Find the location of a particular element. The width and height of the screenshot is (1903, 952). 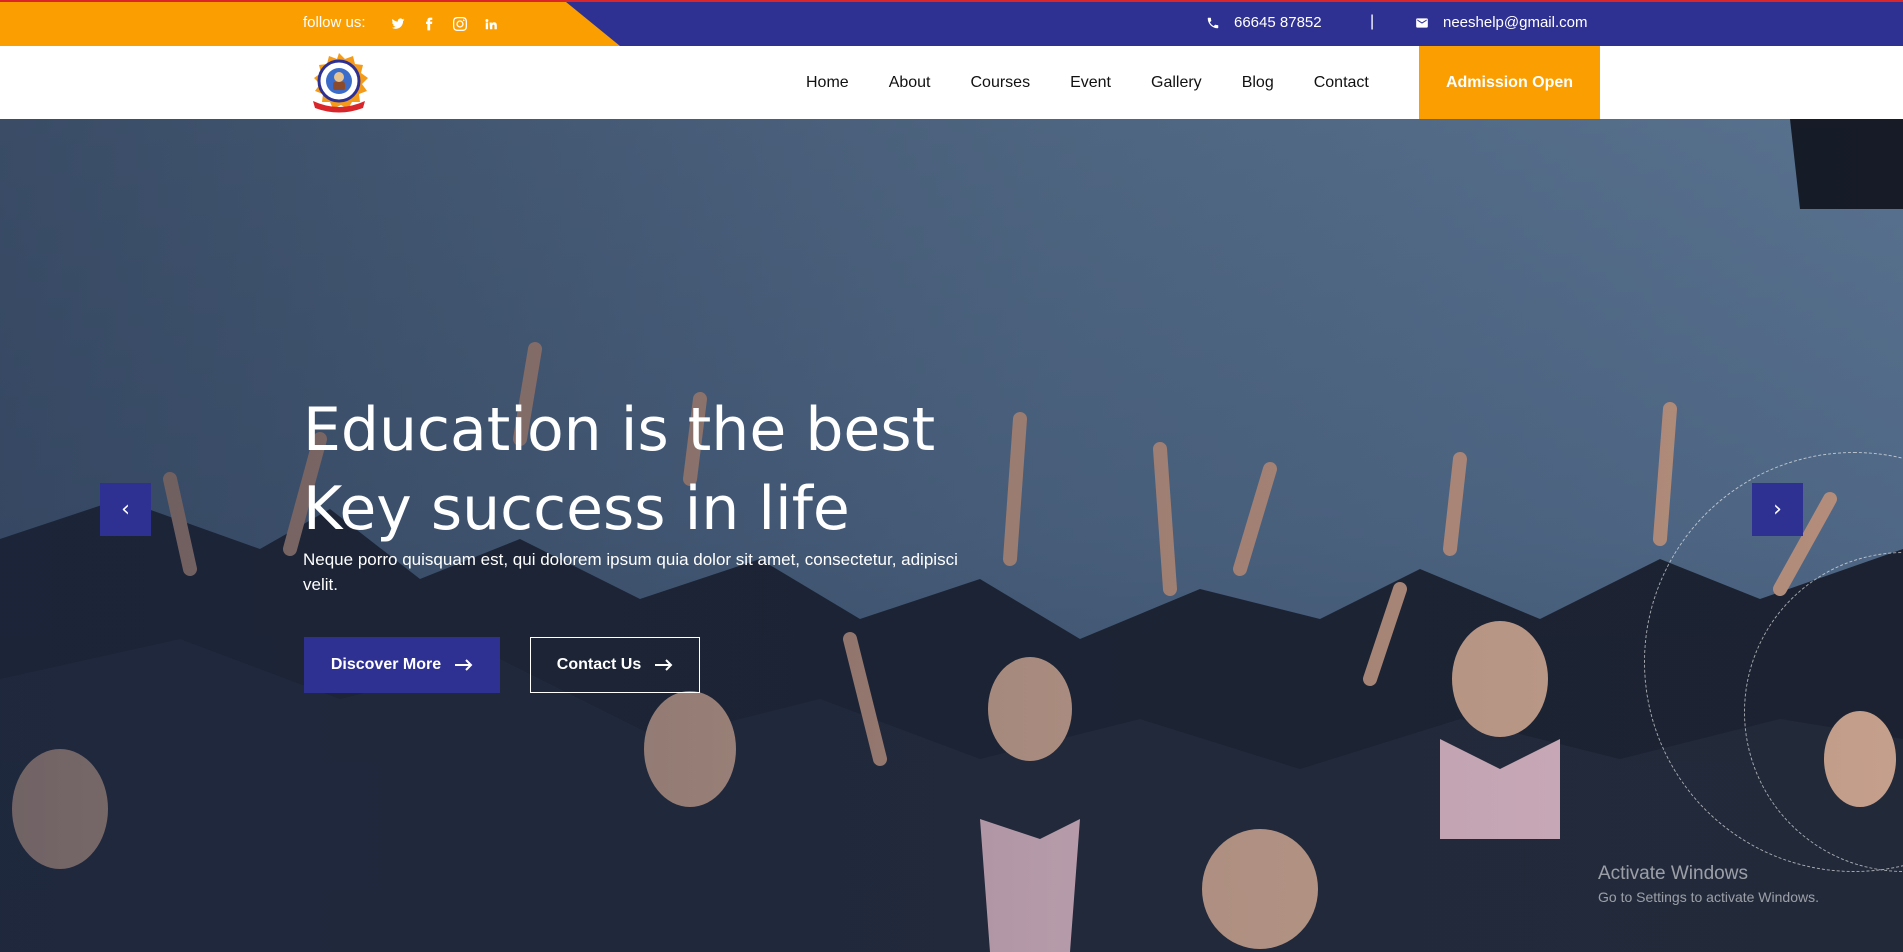

slider-prev-button: ‹ is located at coordinates (125, 509).